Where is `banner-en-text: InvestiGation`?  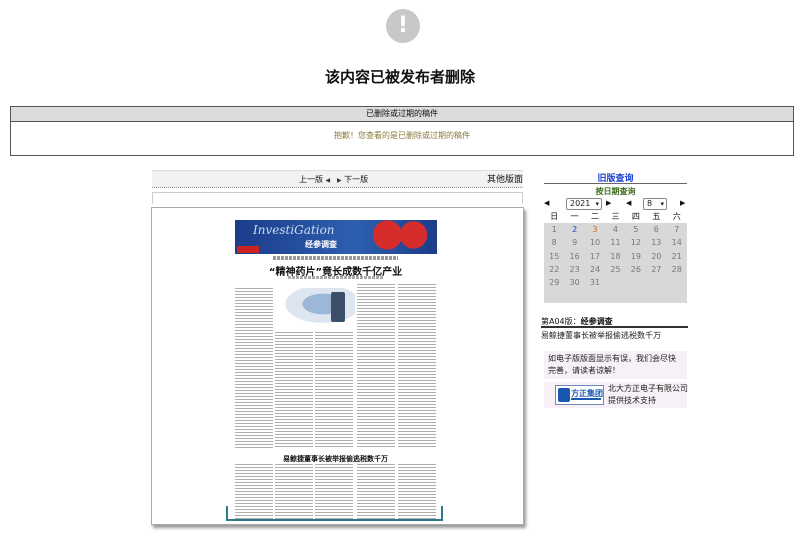 banner-en-text: InvestiGation is located at coordinates (294, 230).